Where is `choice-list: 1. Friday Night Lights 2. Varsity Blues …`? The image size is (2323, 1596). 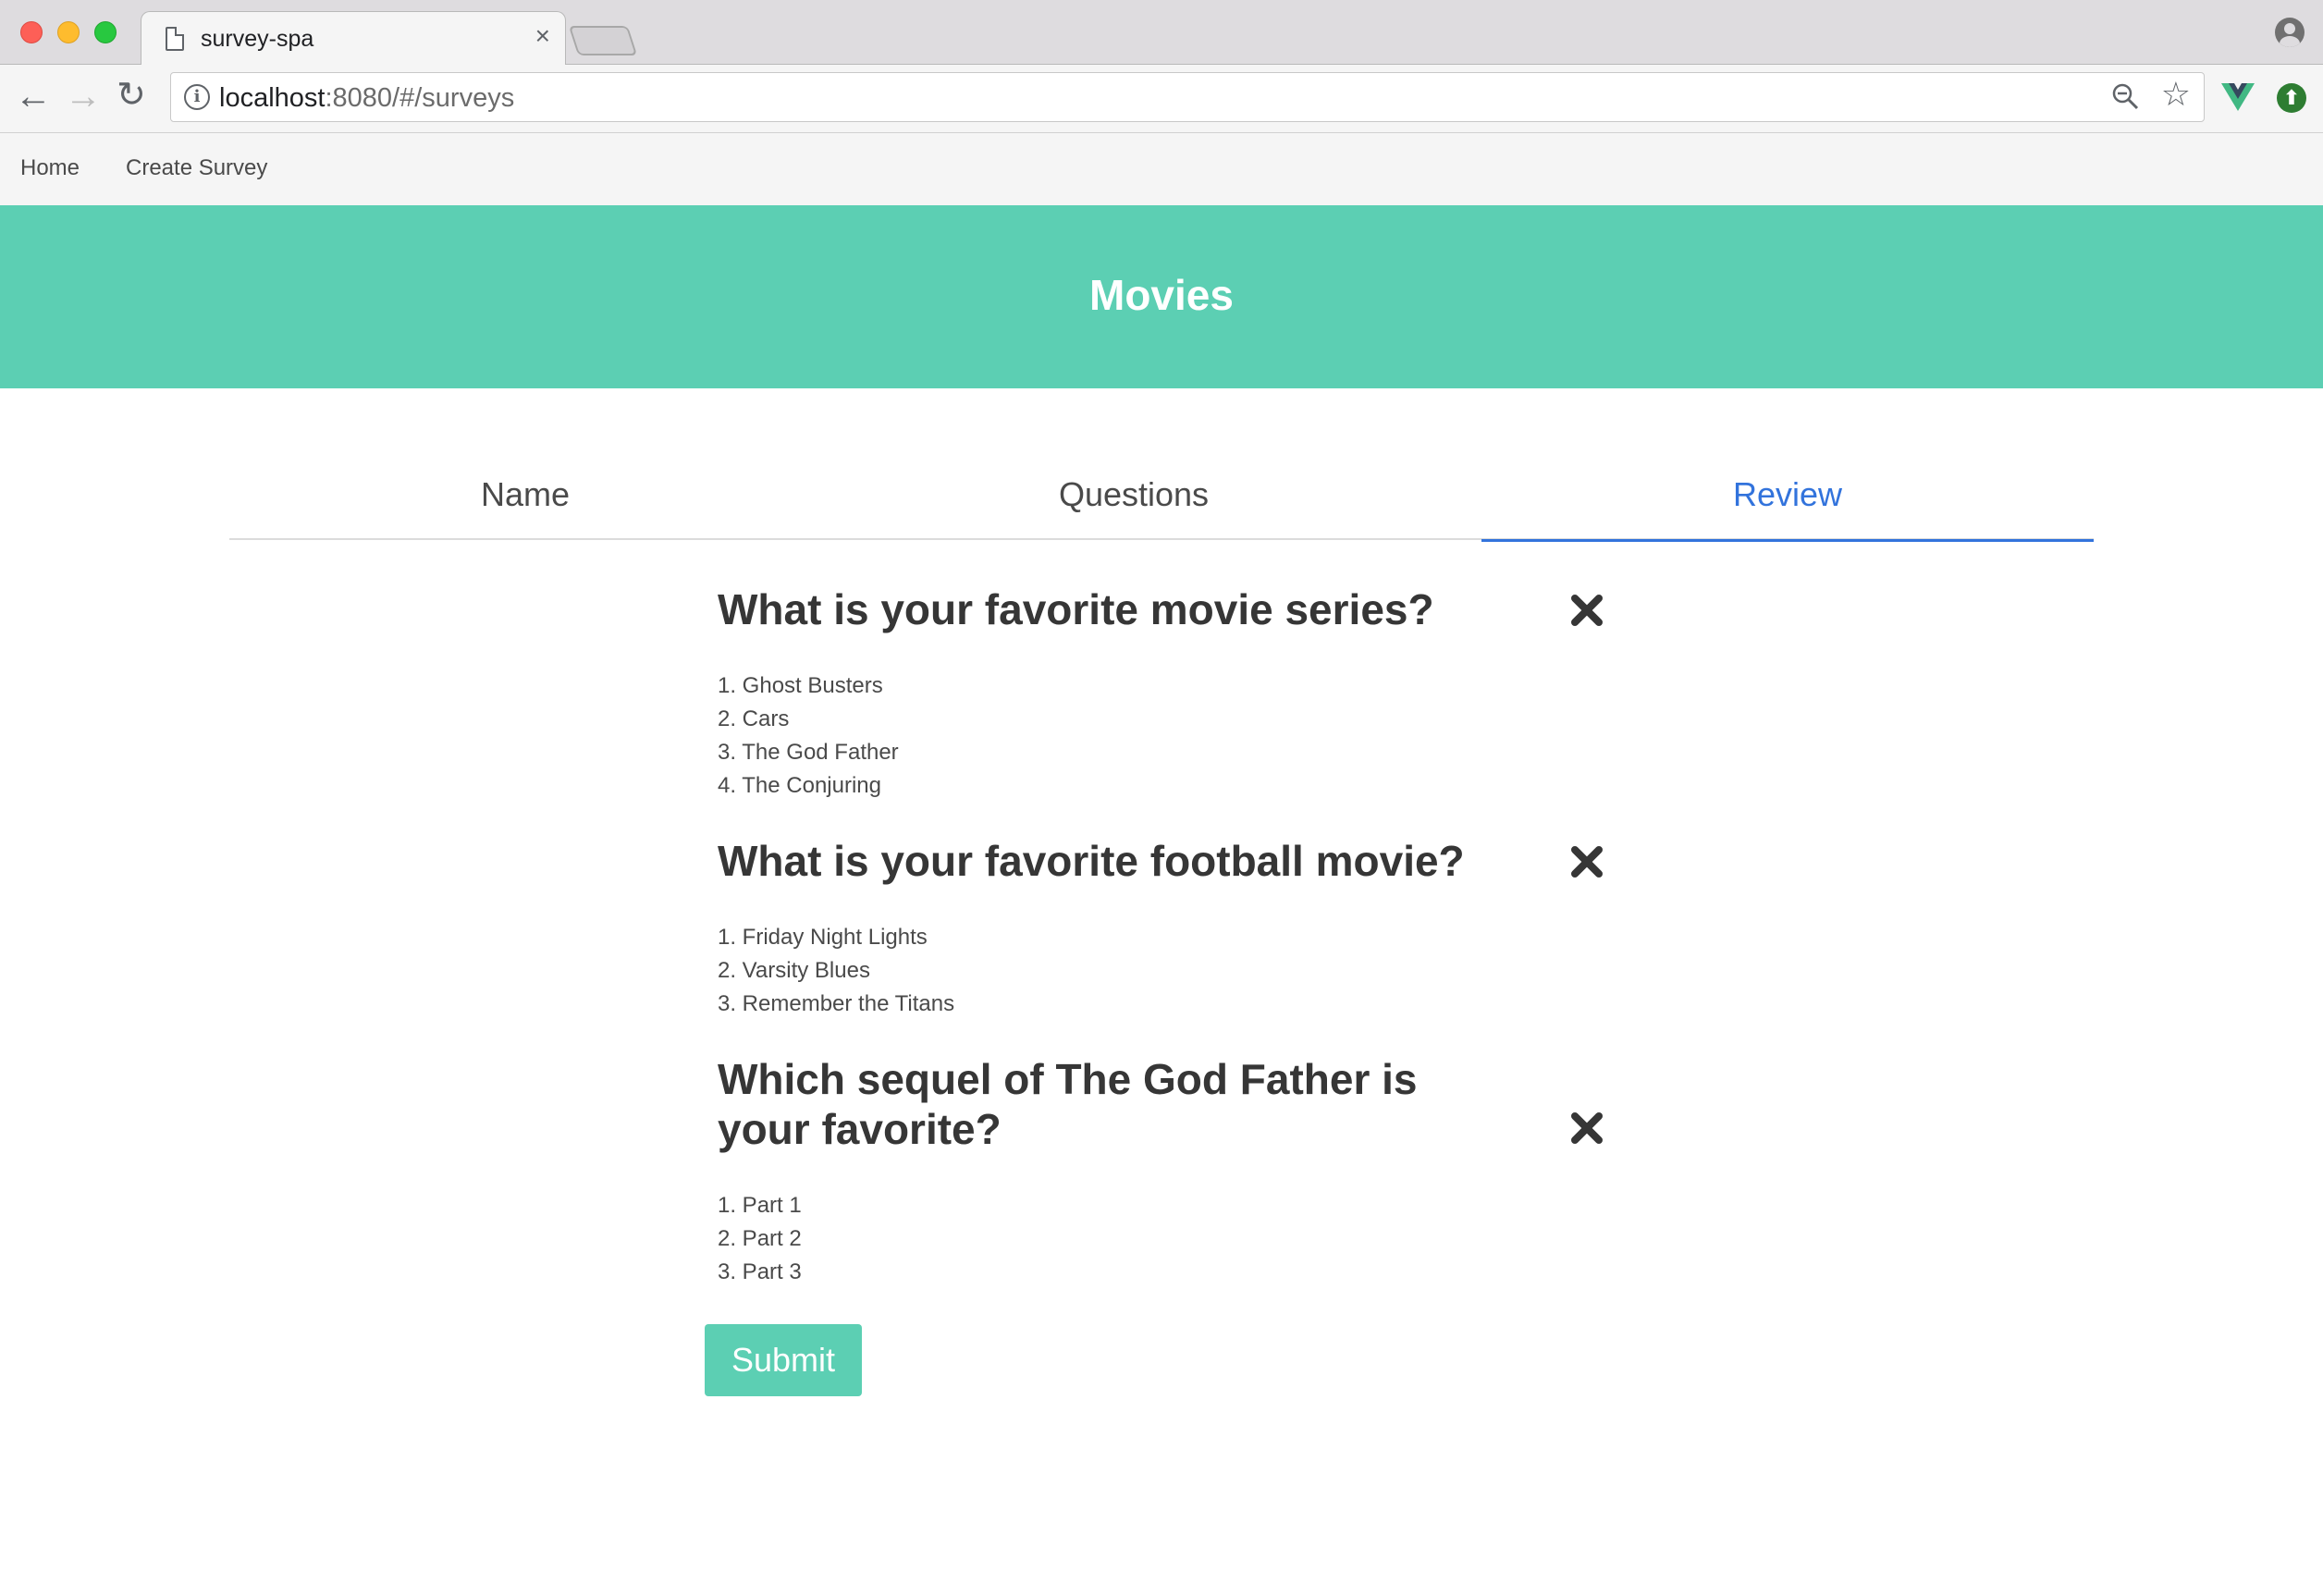 choice-list: 1. Friday Night Lights 2. Varsity Blues … is located at coordinates (1161, 971).